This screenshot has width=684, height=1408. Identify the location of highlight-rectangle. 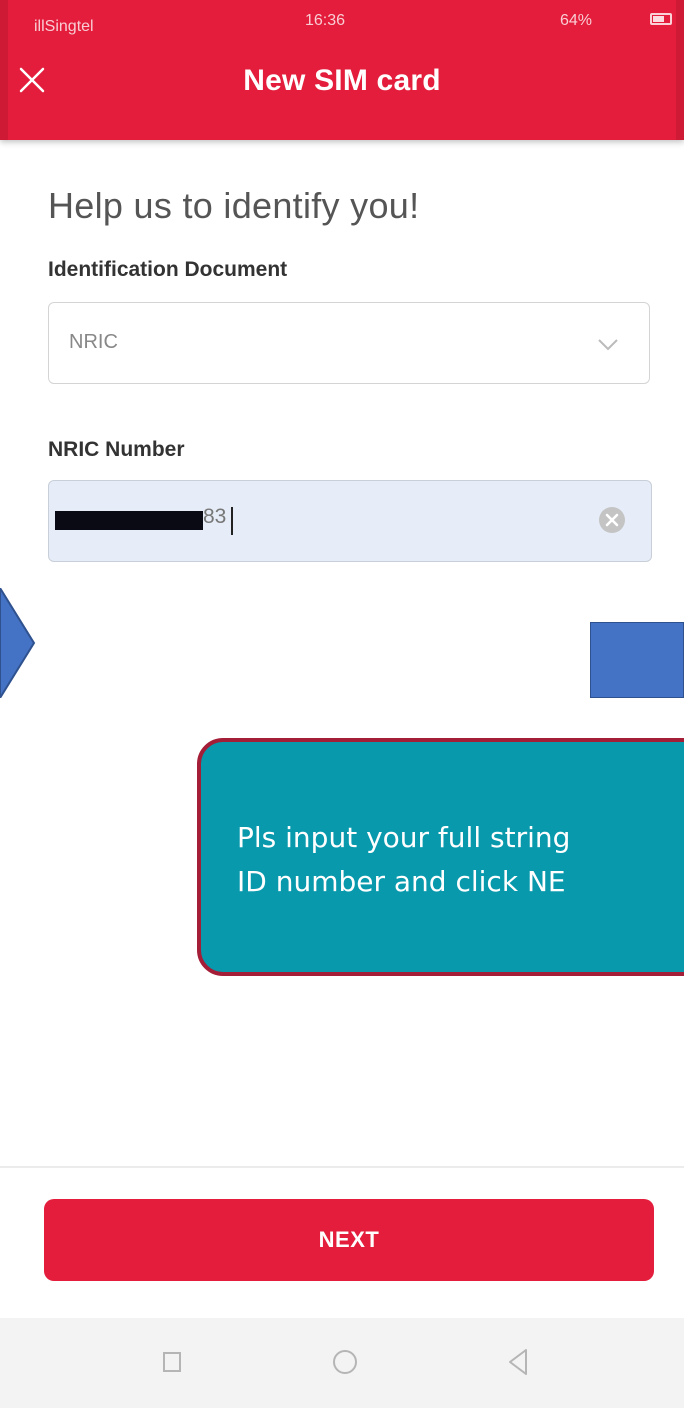
(637, 660).